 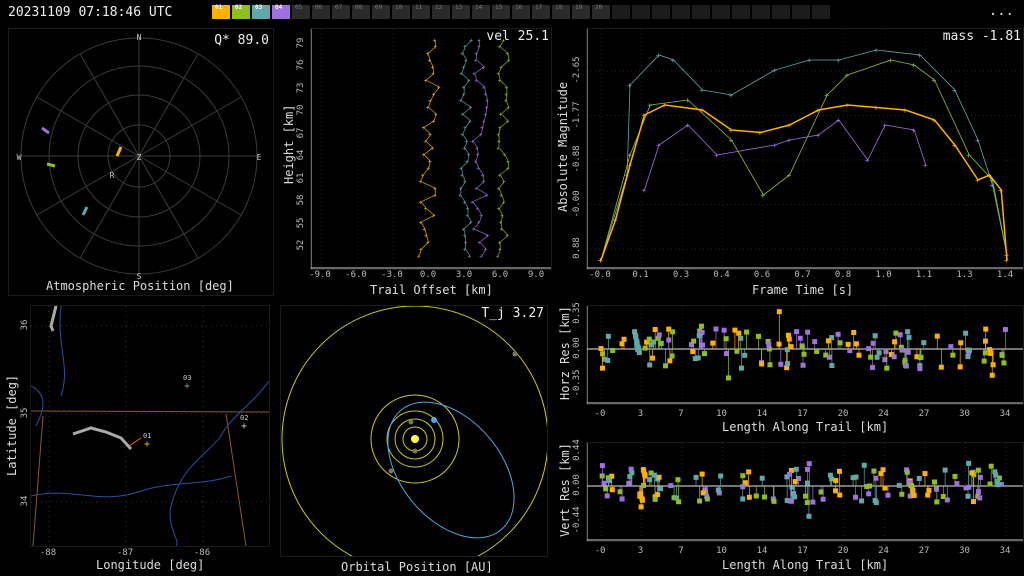 I want to click on orbit-panel: T_j 3.27, so click(x=414, y=431).